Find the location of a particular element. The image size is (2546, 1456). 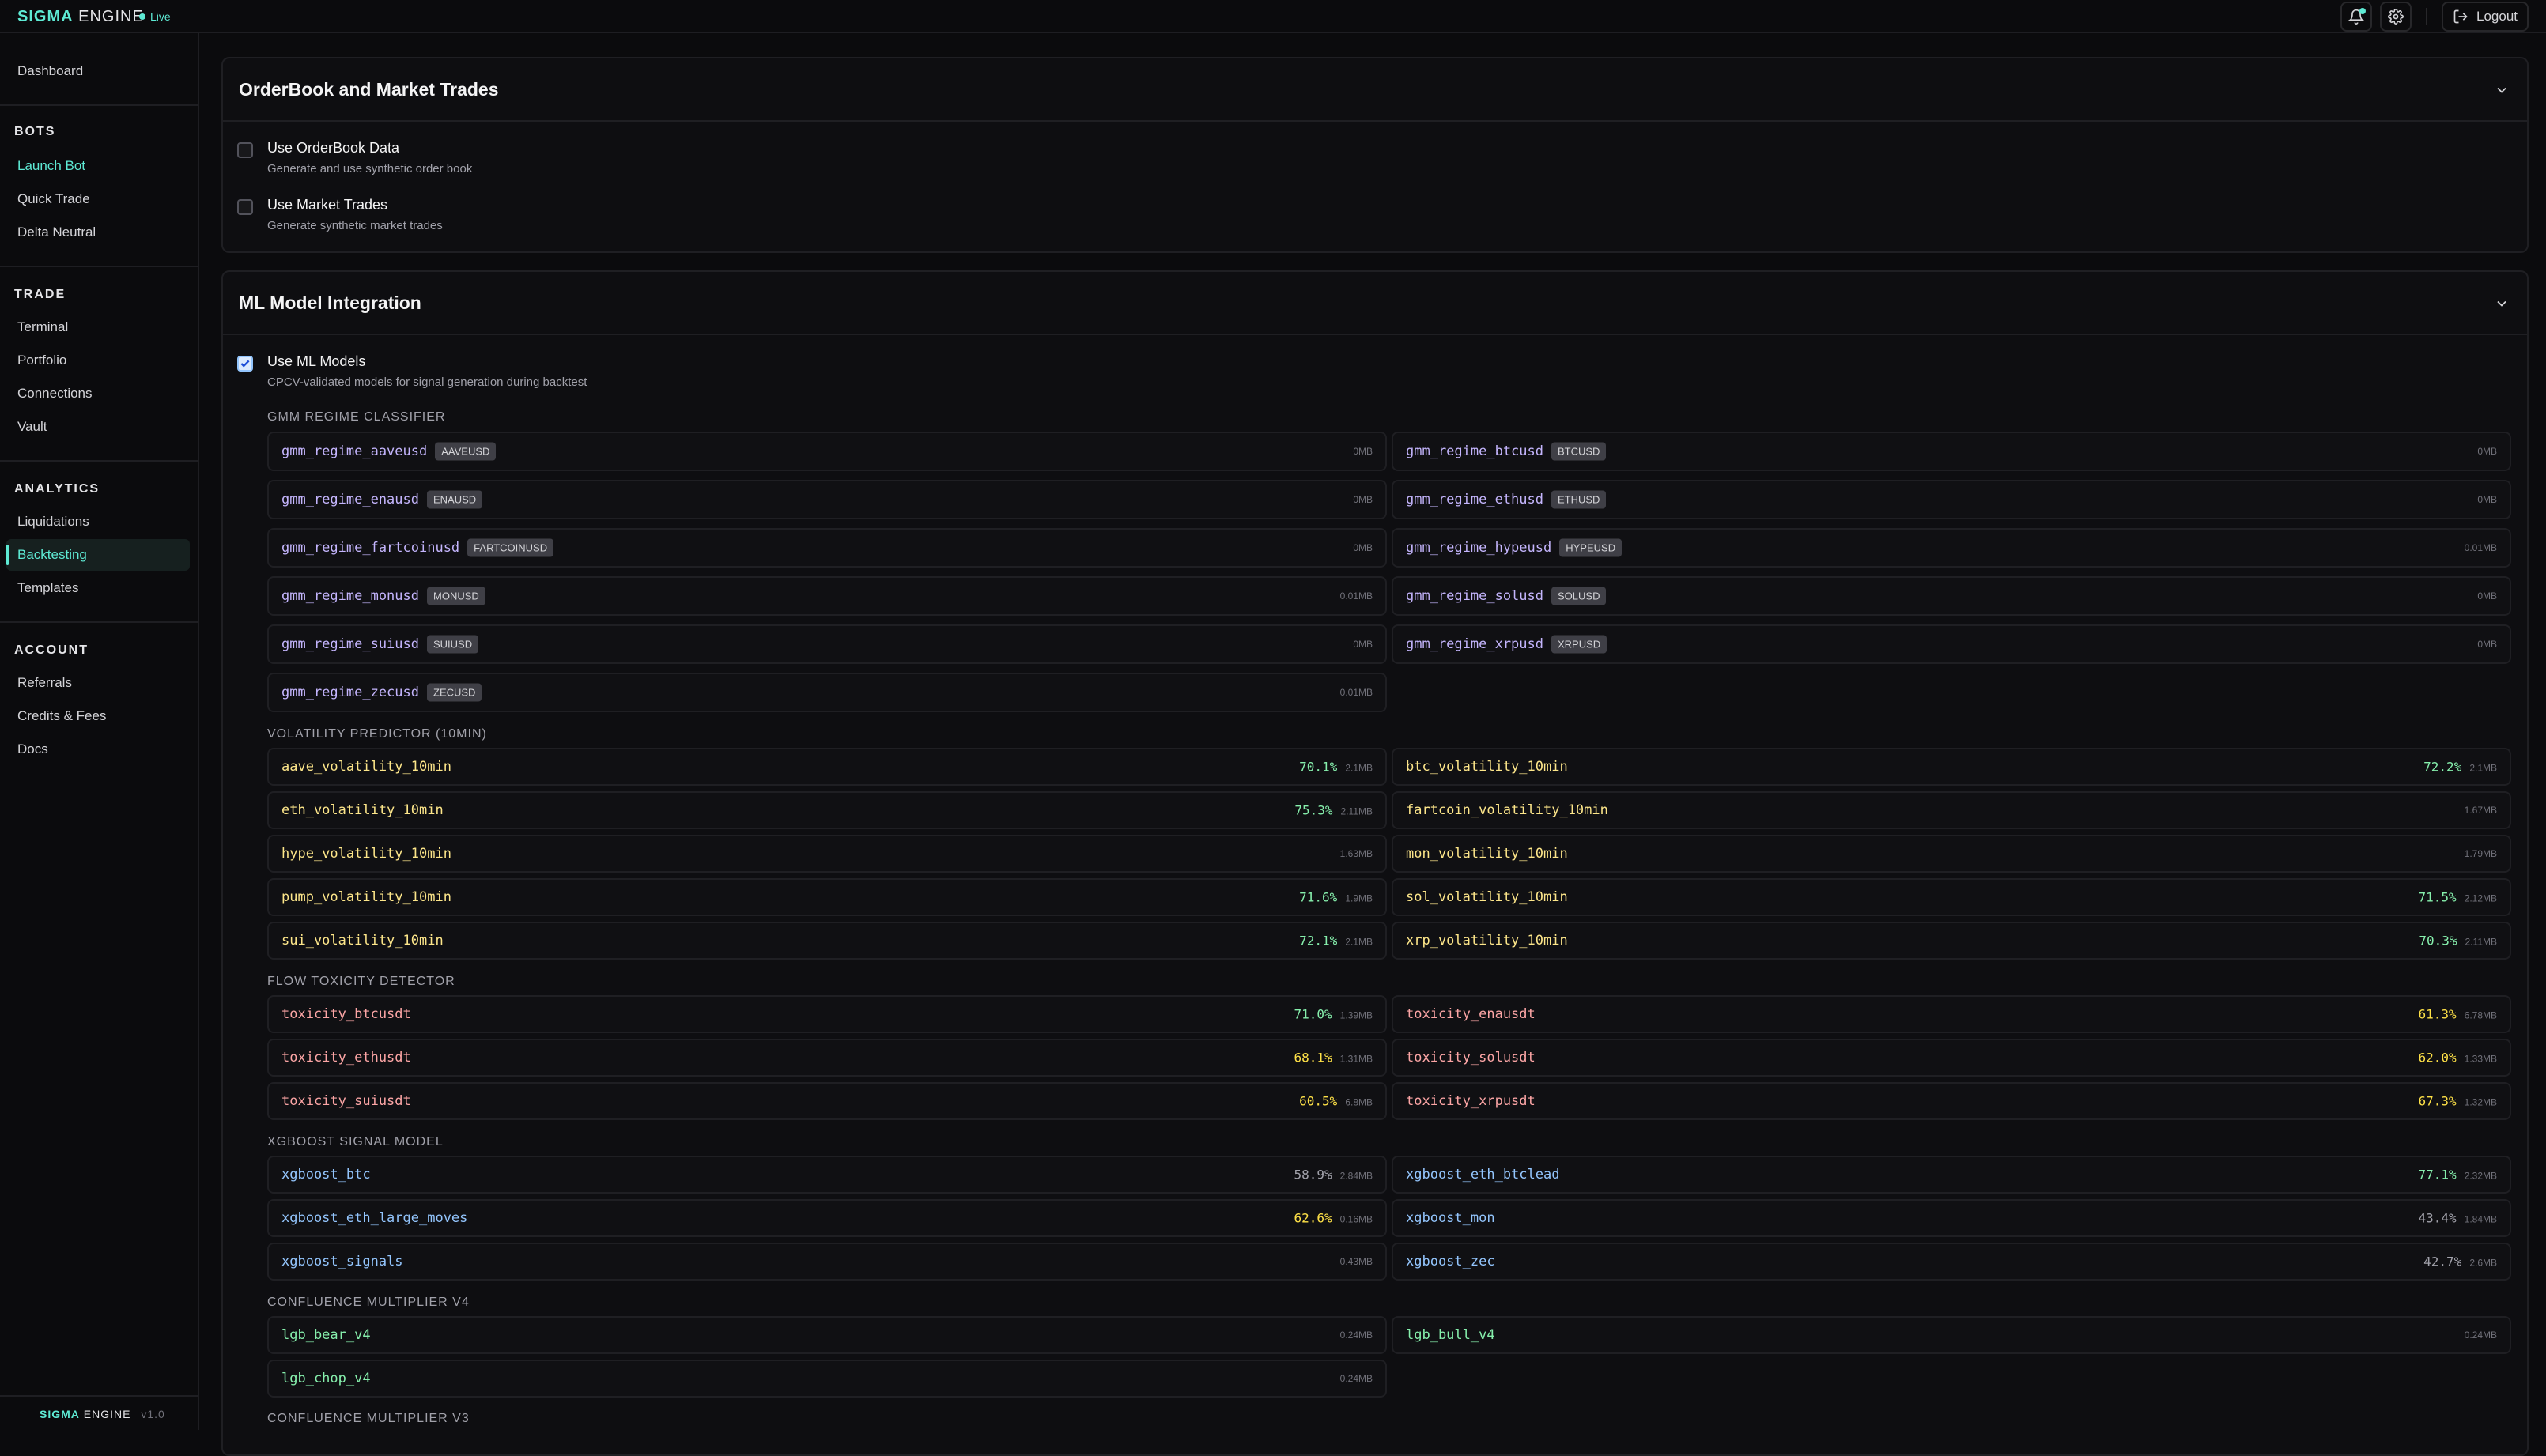

model-card: xgboost_btc 58.9% 2.84MB is located at coordinates (827, 1175).